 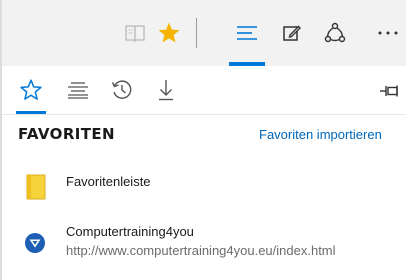 I want to click on hub-lines-icon, so click(x=247, y=33).